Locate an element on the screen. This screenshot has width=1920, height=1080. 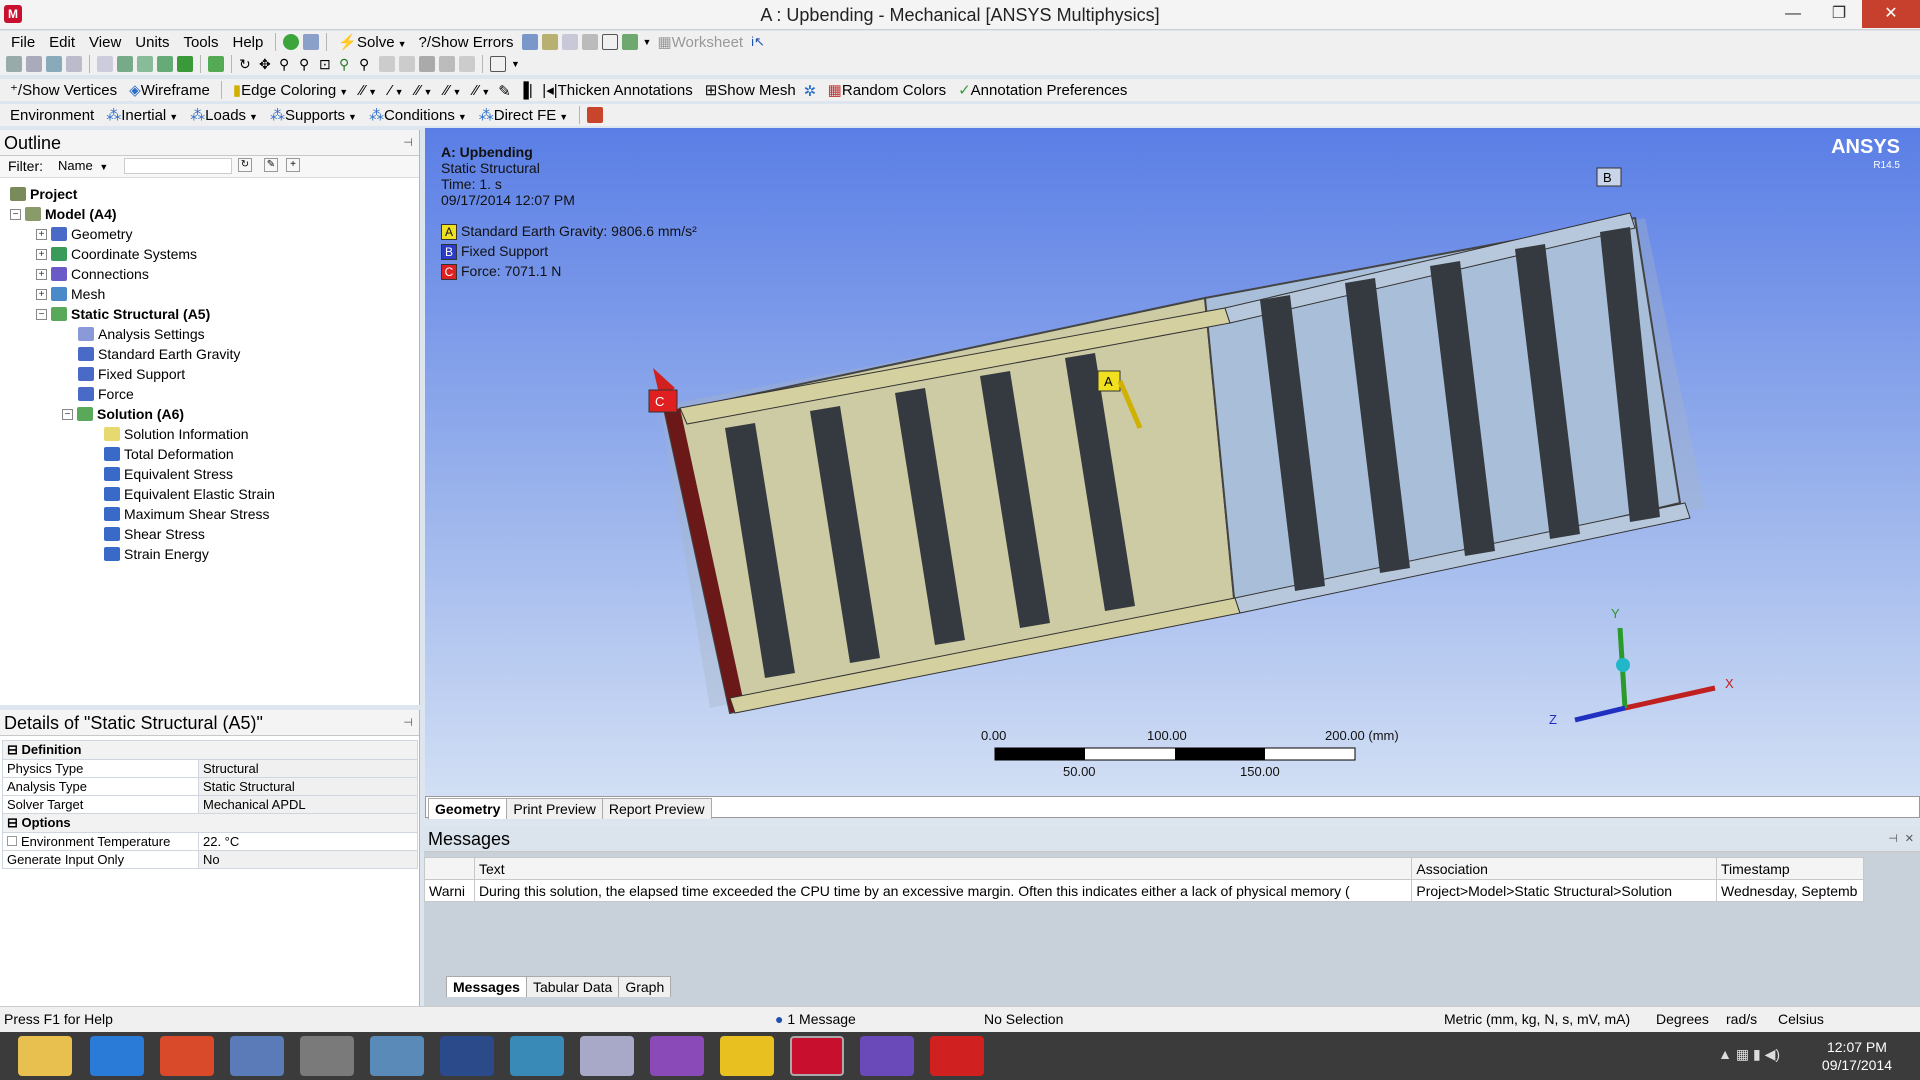
tree-item-strain-energy: Strain Energy is located at coordinates (156, 554).